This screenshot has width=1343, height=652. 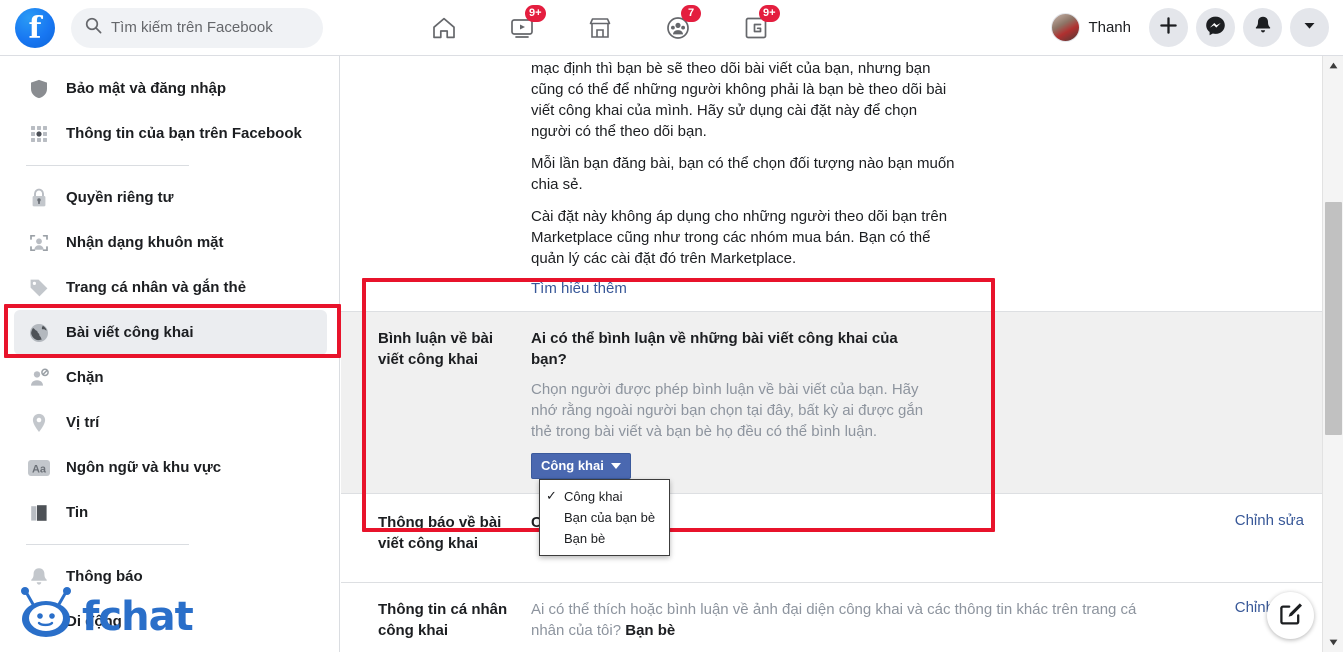 What do you see at coordinates (144, 467) in the screenshot?
I see `sidebar-item-label: Ngôn ngữ và khu vực` at bounding box center [144, 467].